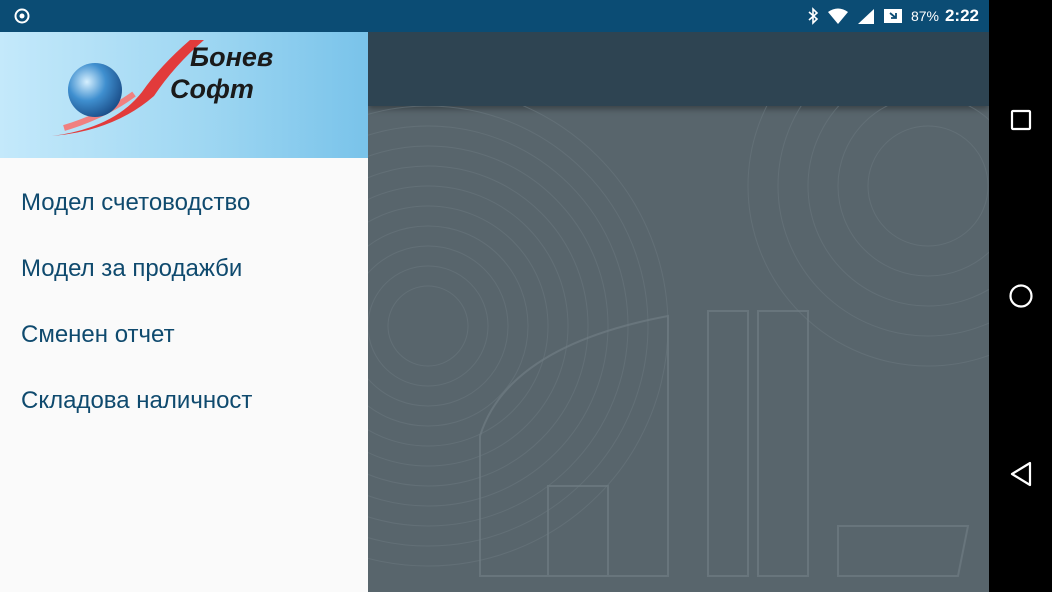 The width and height of the screenshot is (1052, 592). I want to click on back-button, so click(1020, 474).